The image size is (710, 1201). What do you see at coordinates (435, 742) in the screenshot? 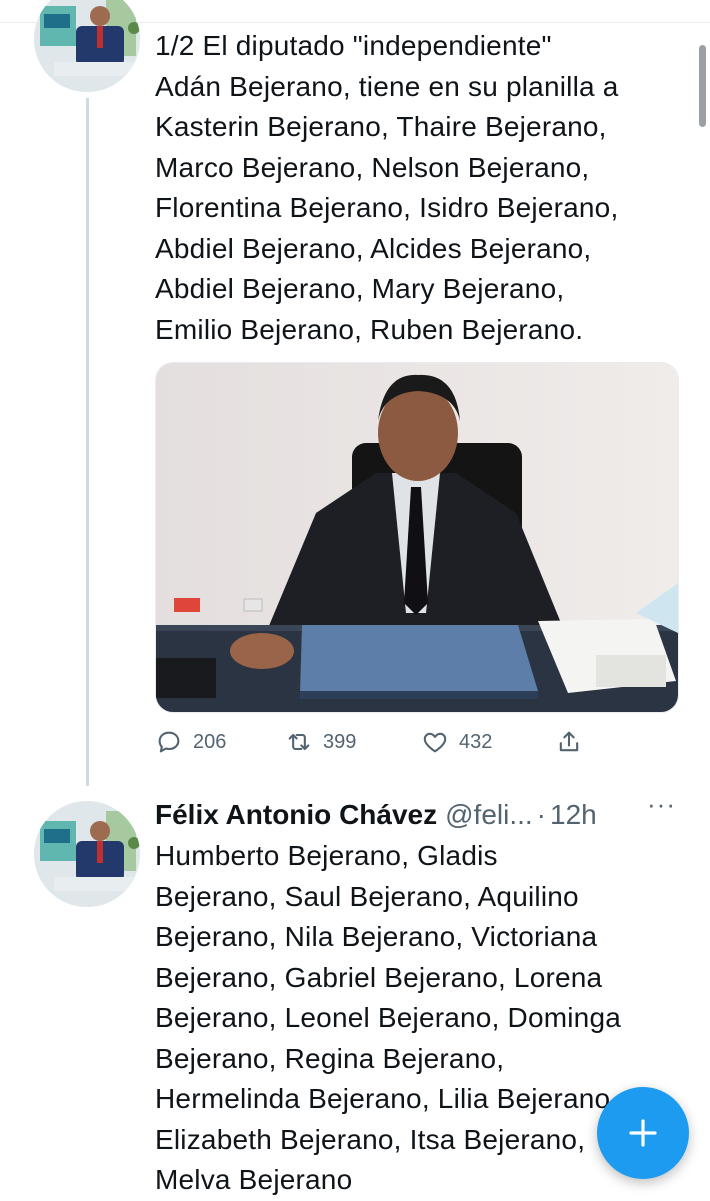
I see `like-icon` at bounding box center [435, 742].